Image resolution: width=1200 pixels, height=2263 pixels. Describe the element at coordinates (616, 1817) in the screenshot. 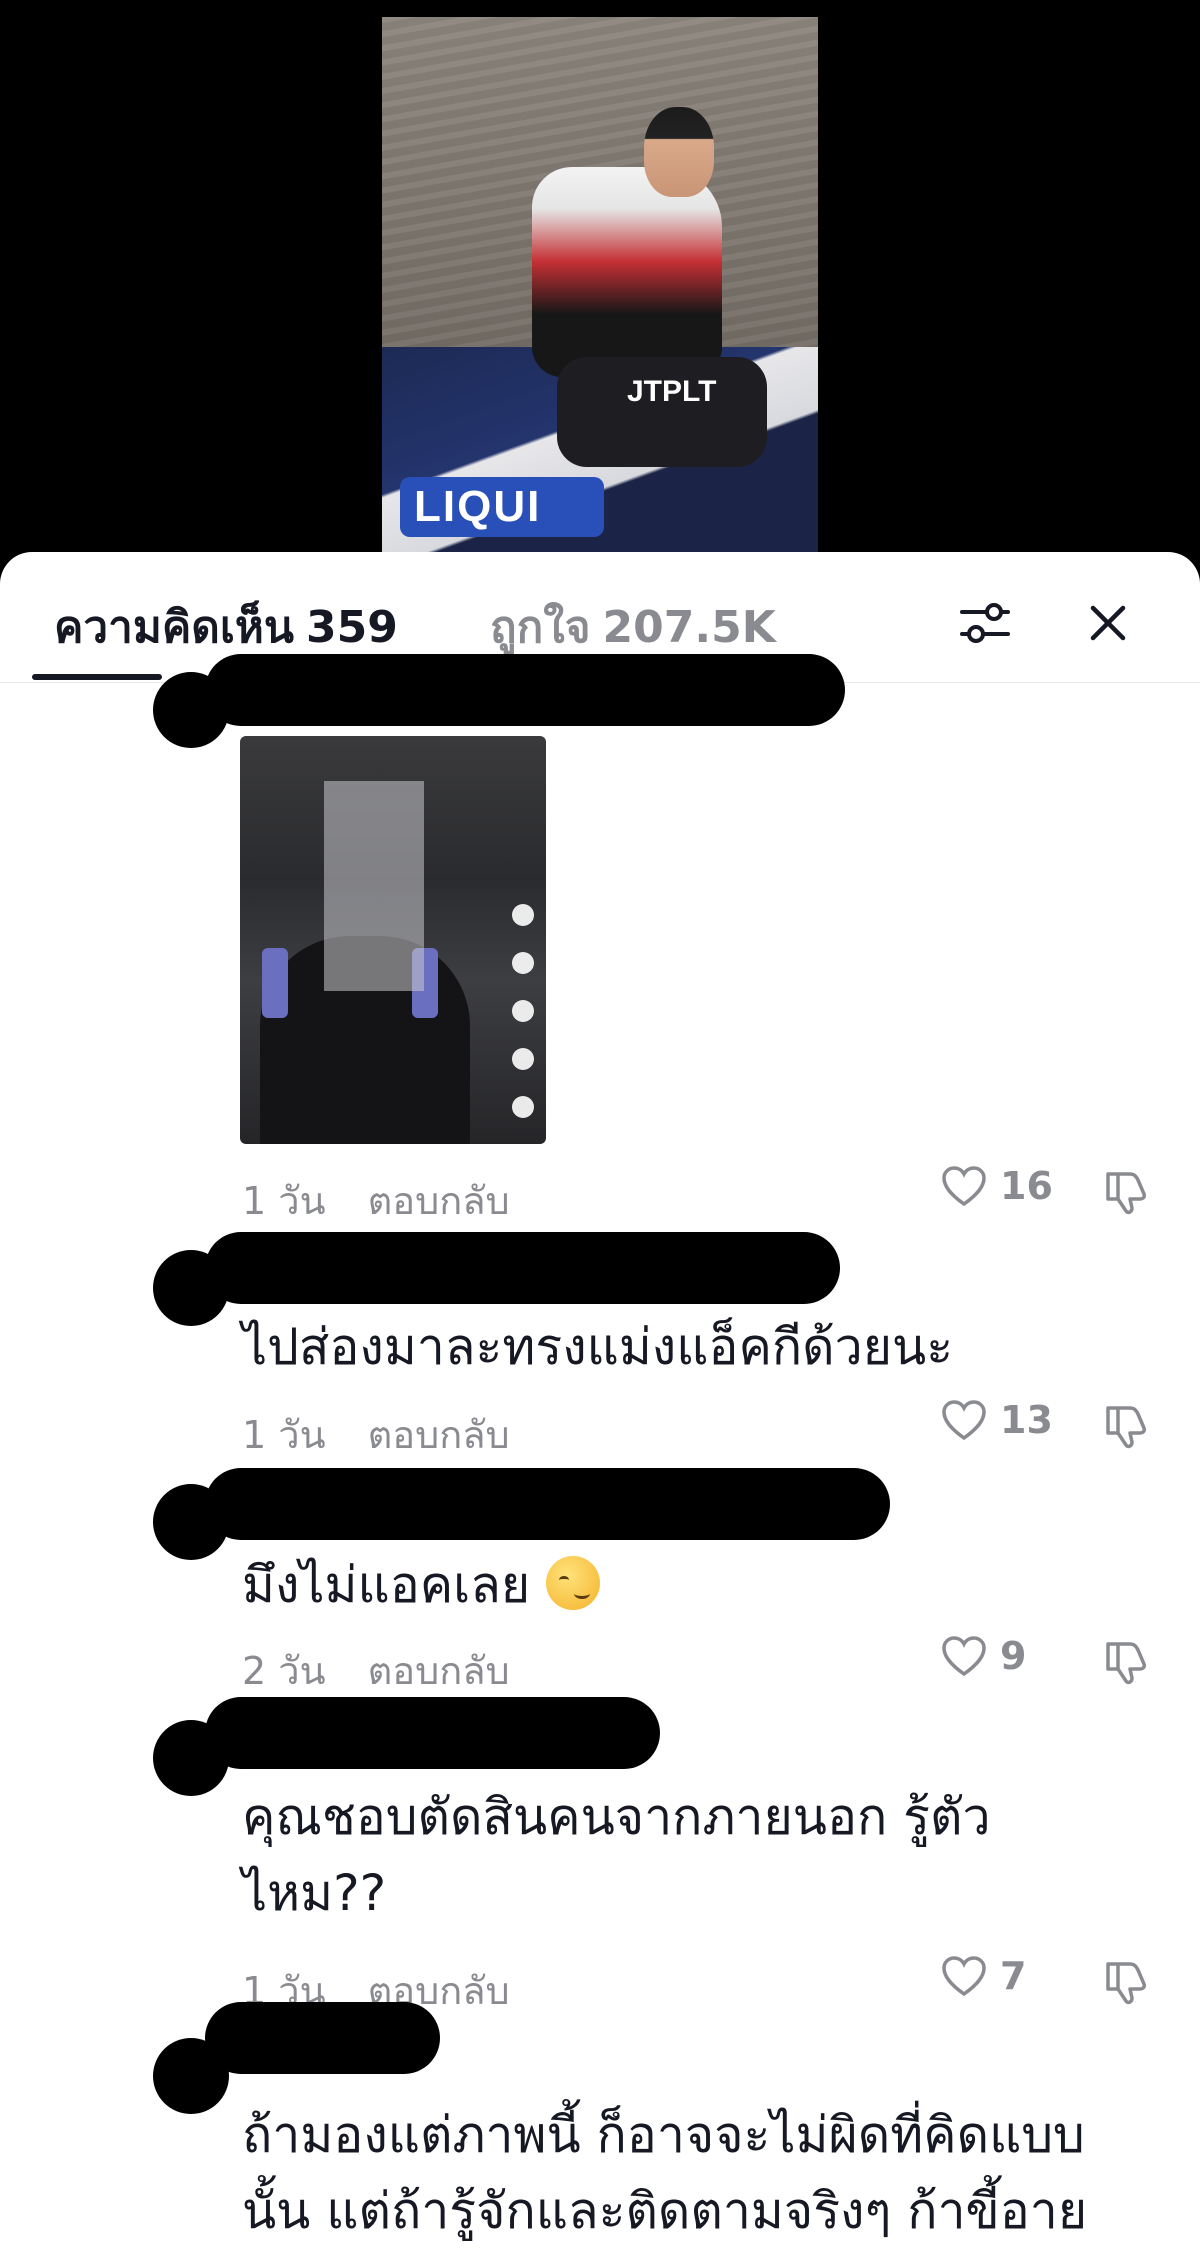

I see `comment-text-line-1: คุณชอบตัดสินคนจากภายนอก รู้ตัว` at that location.